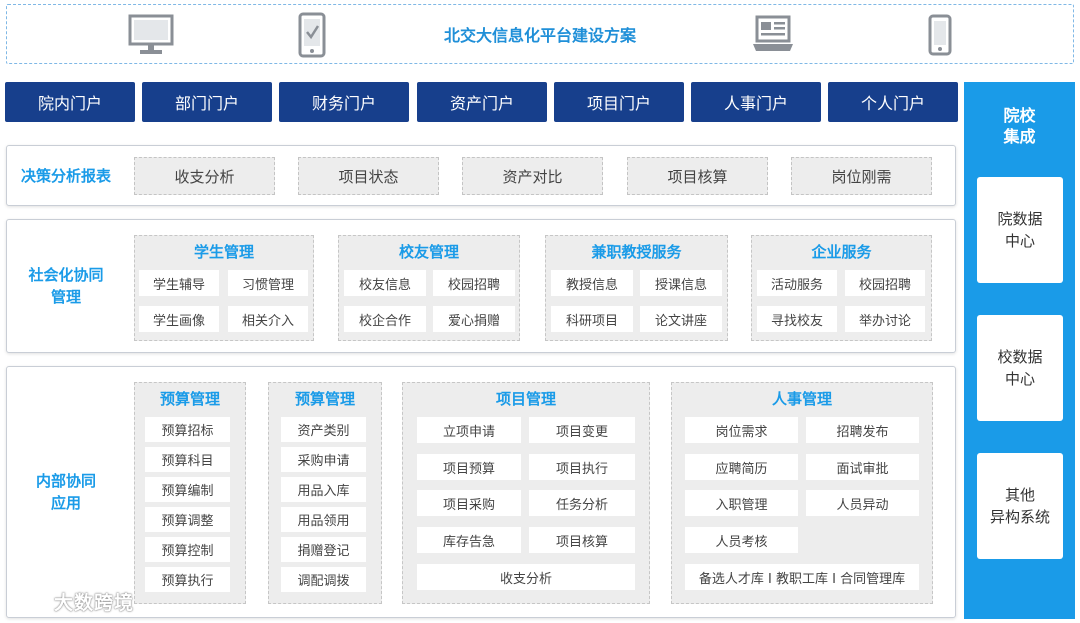  Describe the element at coordinates (268, 319) in the screenshot. I see `cell-related-intervention: 相关介入` at that location.